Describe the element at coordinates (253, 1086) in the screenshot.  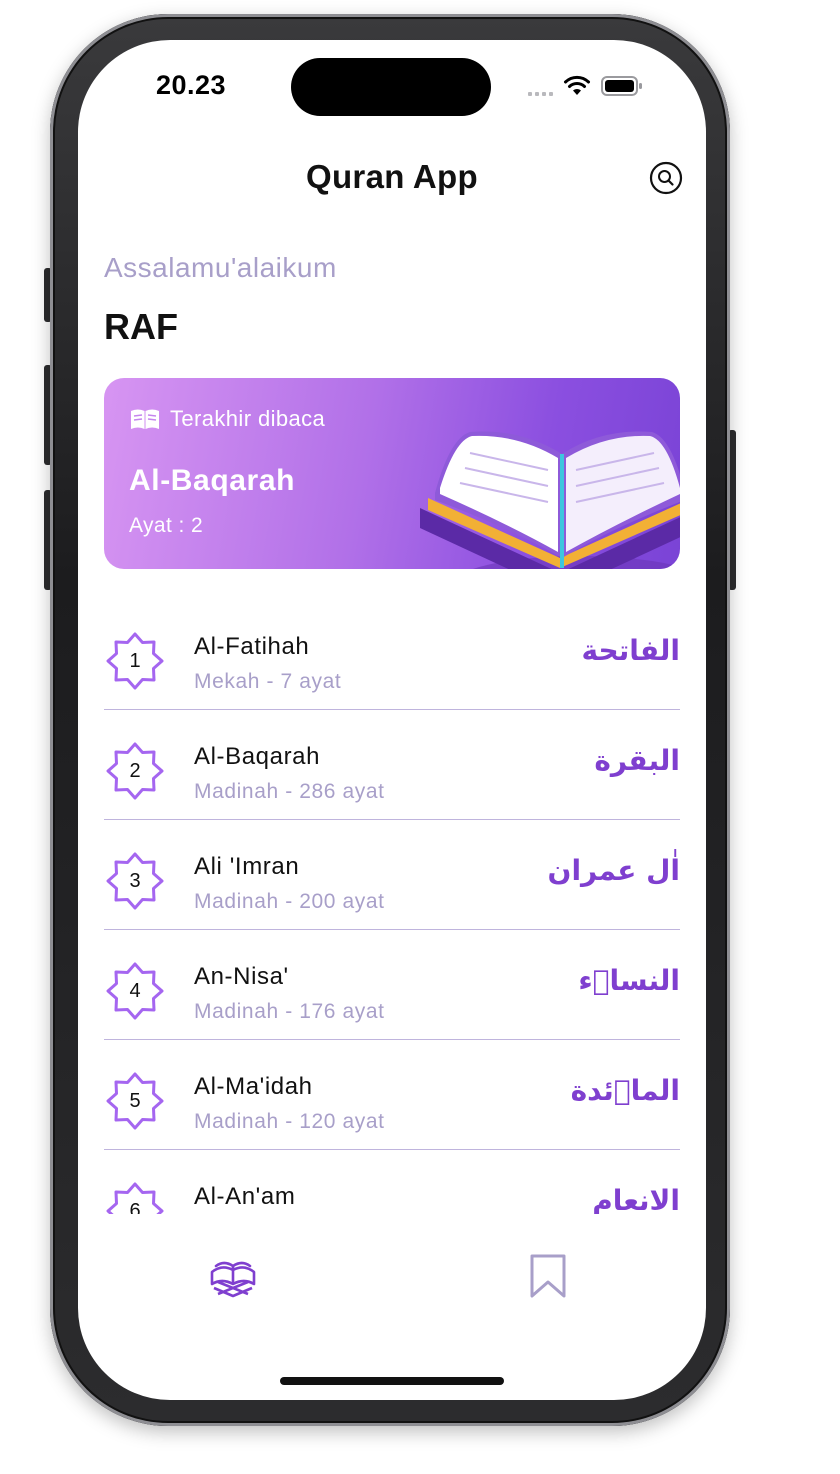
I see `surah-latin-name: Al-Ma'idah` at that location.